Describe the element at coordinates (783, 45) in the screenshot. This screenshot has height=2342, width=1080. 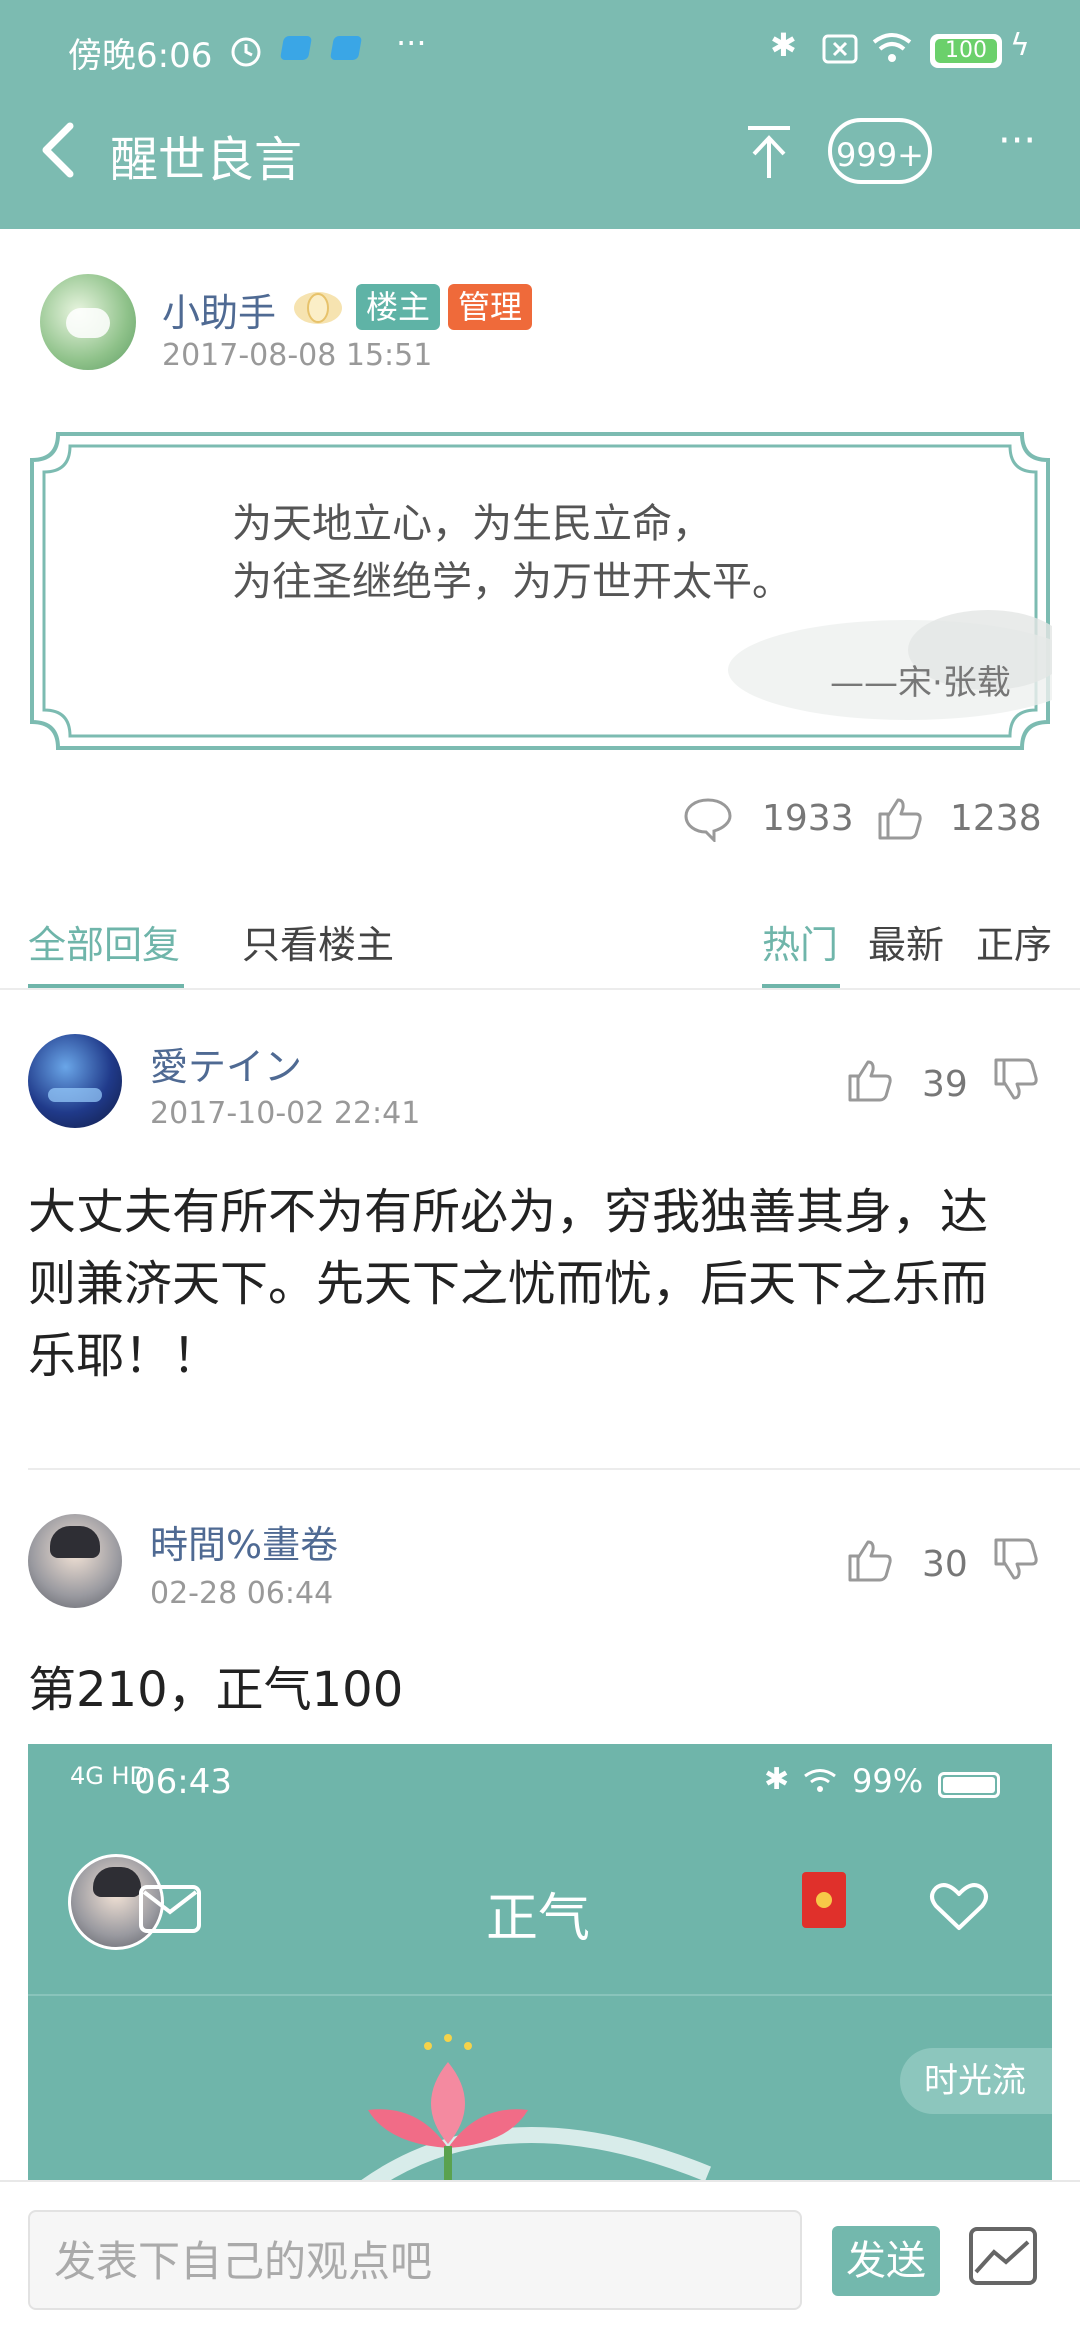
I see `bluetooth-icon: ✱` at that location.